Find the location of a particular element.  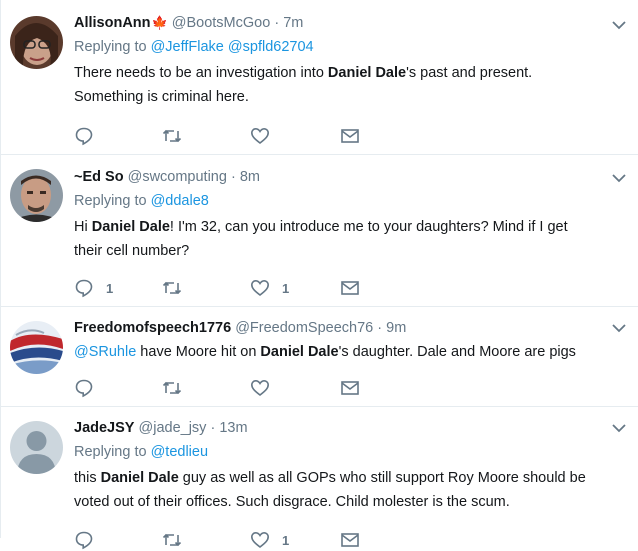

default-avatar-icon is located at coordinates (36, 447).